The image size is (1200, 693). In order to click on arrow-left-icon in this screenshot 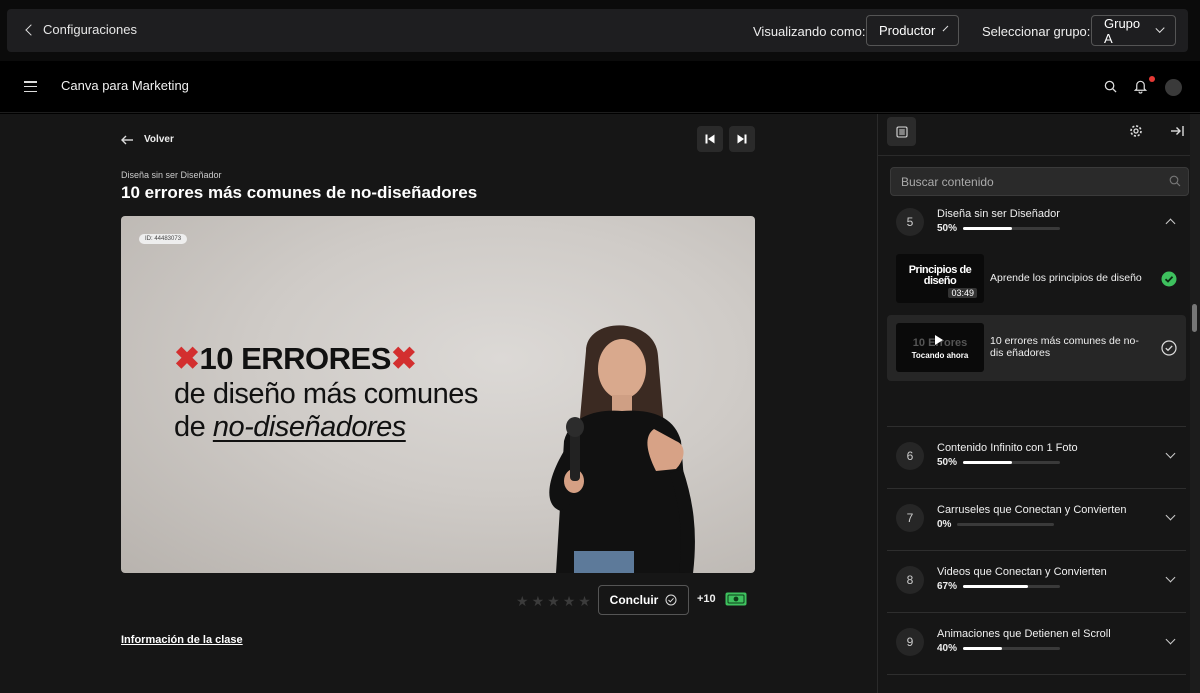, I will do `click(127, 139)`.